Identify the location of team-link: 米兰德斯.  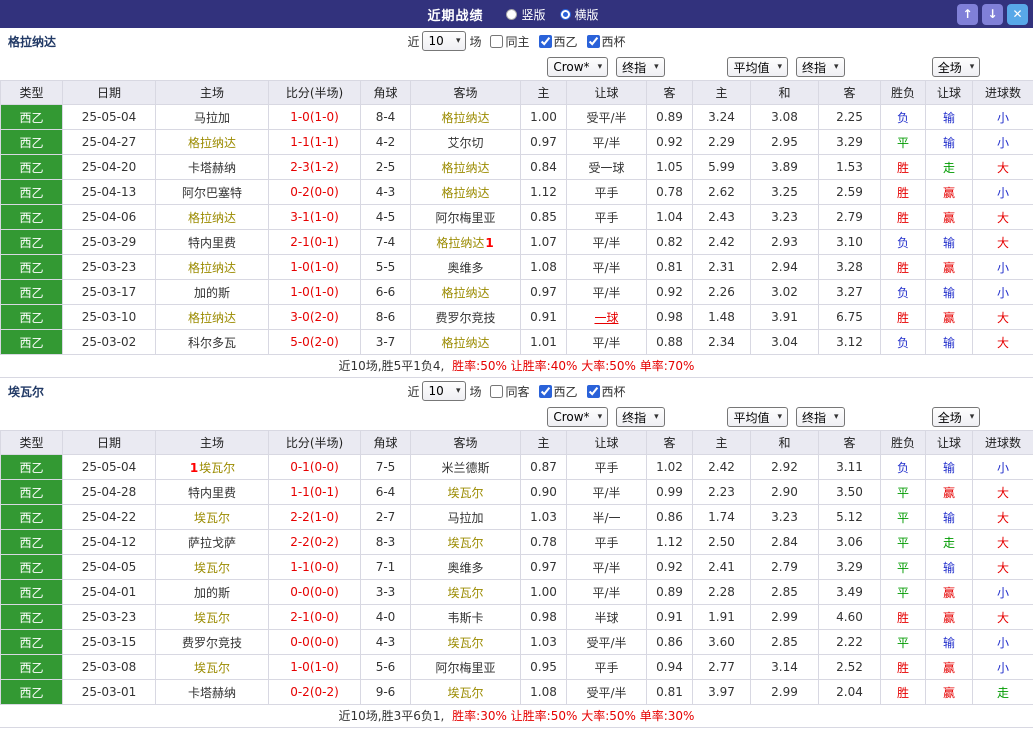
(465, 468).